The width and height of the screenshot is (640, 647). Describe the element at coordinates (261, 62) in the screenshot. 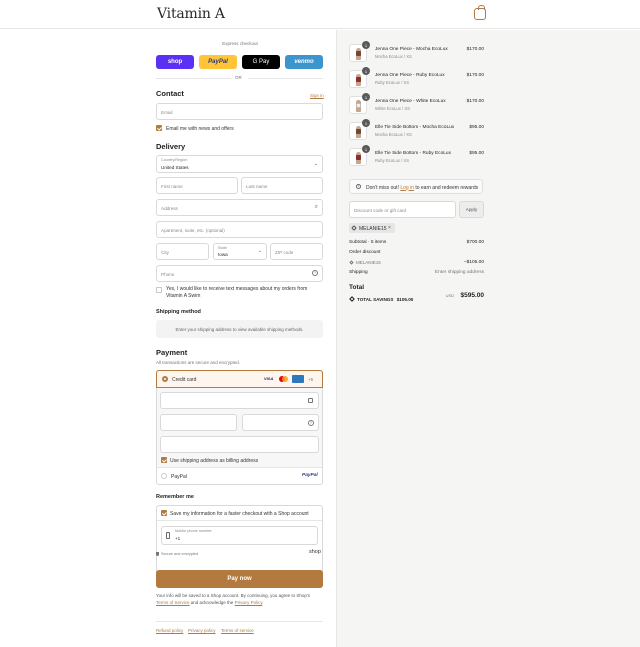

I see `google-pay-button: G Pay` at that location.